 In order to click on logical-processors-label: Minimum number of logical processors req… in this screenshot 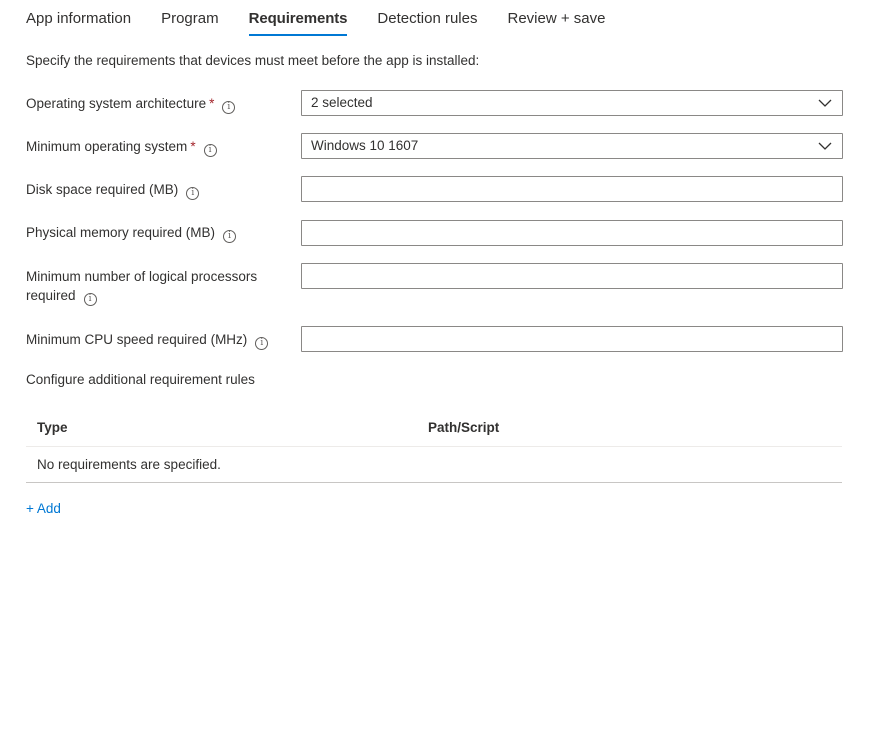, I will do `click(142, 287)`.